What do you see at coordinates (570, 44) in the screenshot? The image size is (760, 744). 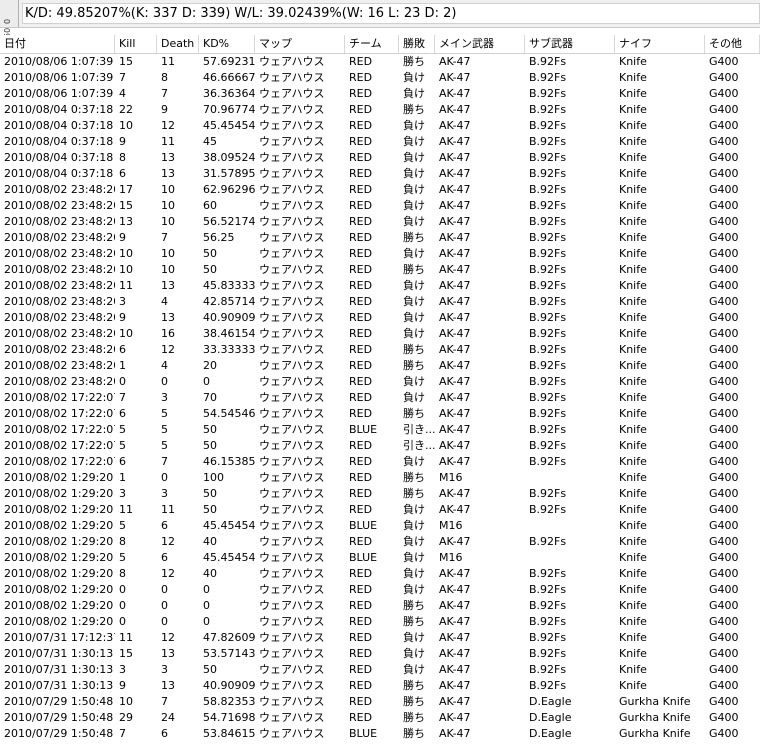 I see `column-header: サブ武器` at bounding box center [570, 44].